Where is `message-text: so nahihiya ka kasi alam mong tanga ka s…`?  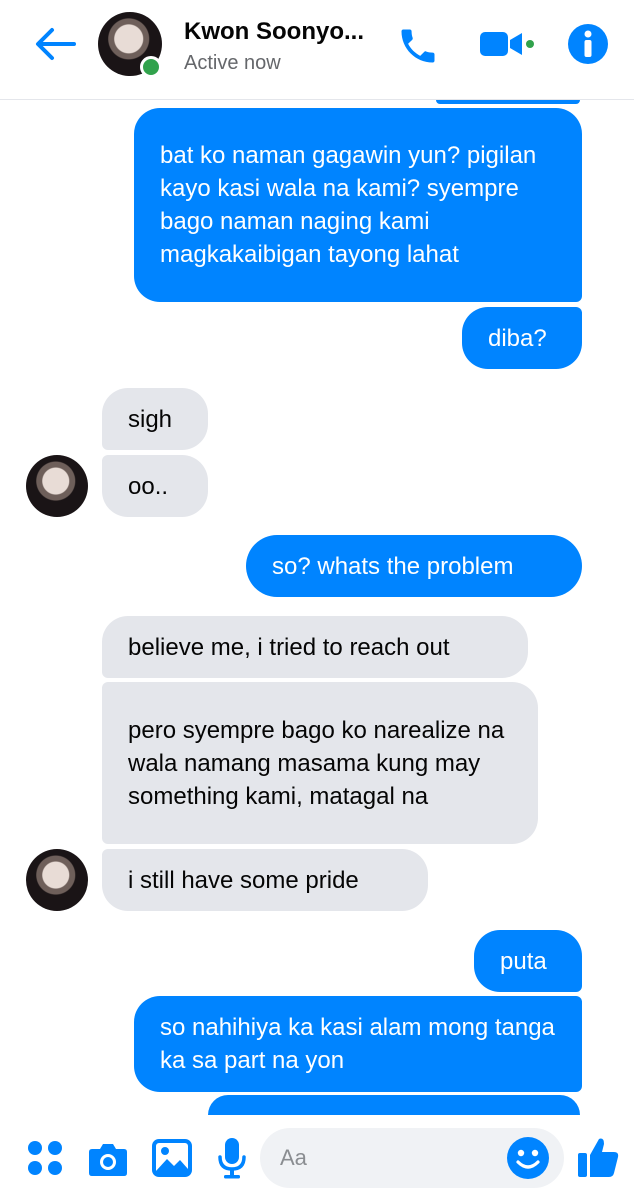 message-text: so nahihiya ka kasi alam mong tanga ka s… is located at coordinates (357, 1044).